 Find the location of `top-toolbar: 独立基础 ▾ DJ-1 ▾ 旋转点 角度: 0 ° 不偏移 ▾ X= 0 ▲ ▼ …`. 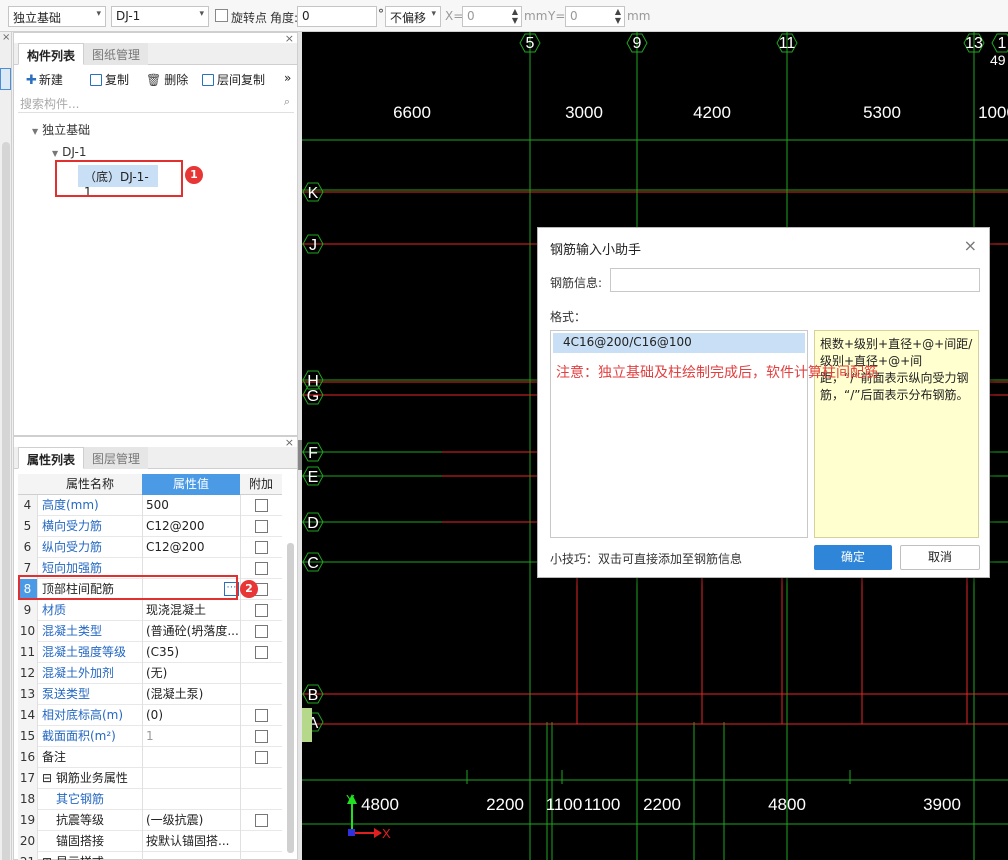

top-toolbar: 独立基础 ▾ DJ-1 ▾ 旋转点 角度: 0 ° 不偏移 ▾ X= 0 ▲ ▼ … is located at coordinates (504, 16).